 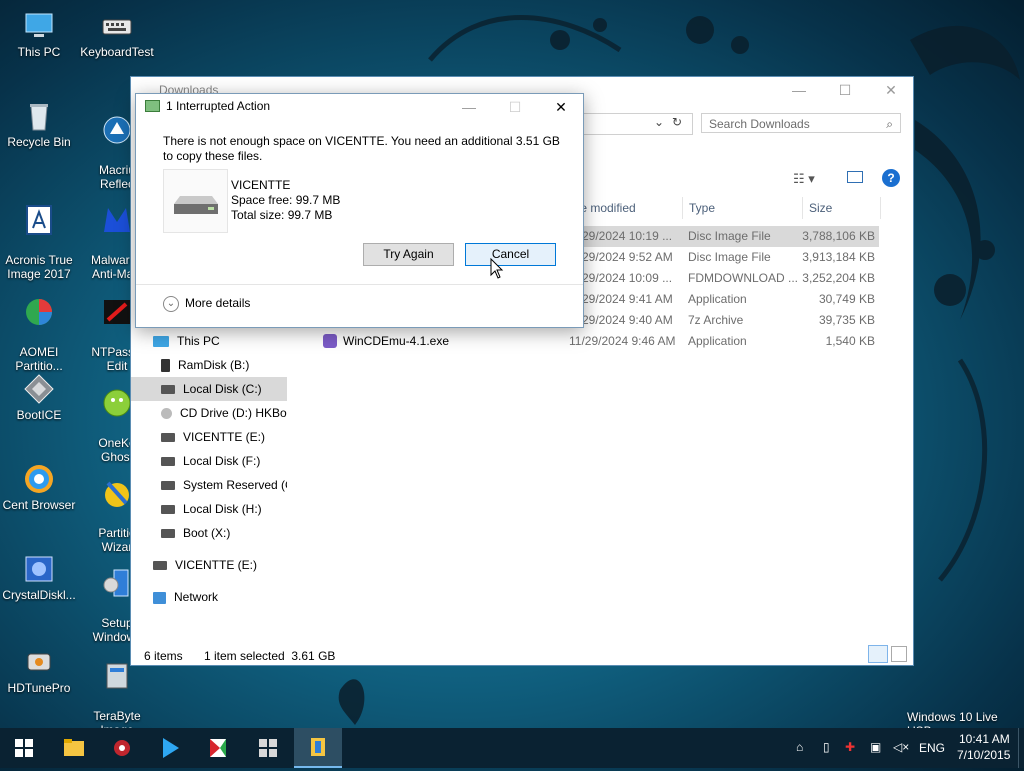 What do you see at coordinates (196, 205) in the screenshot?
I see `hard-drive-icon` at bounding box center [196, 205].